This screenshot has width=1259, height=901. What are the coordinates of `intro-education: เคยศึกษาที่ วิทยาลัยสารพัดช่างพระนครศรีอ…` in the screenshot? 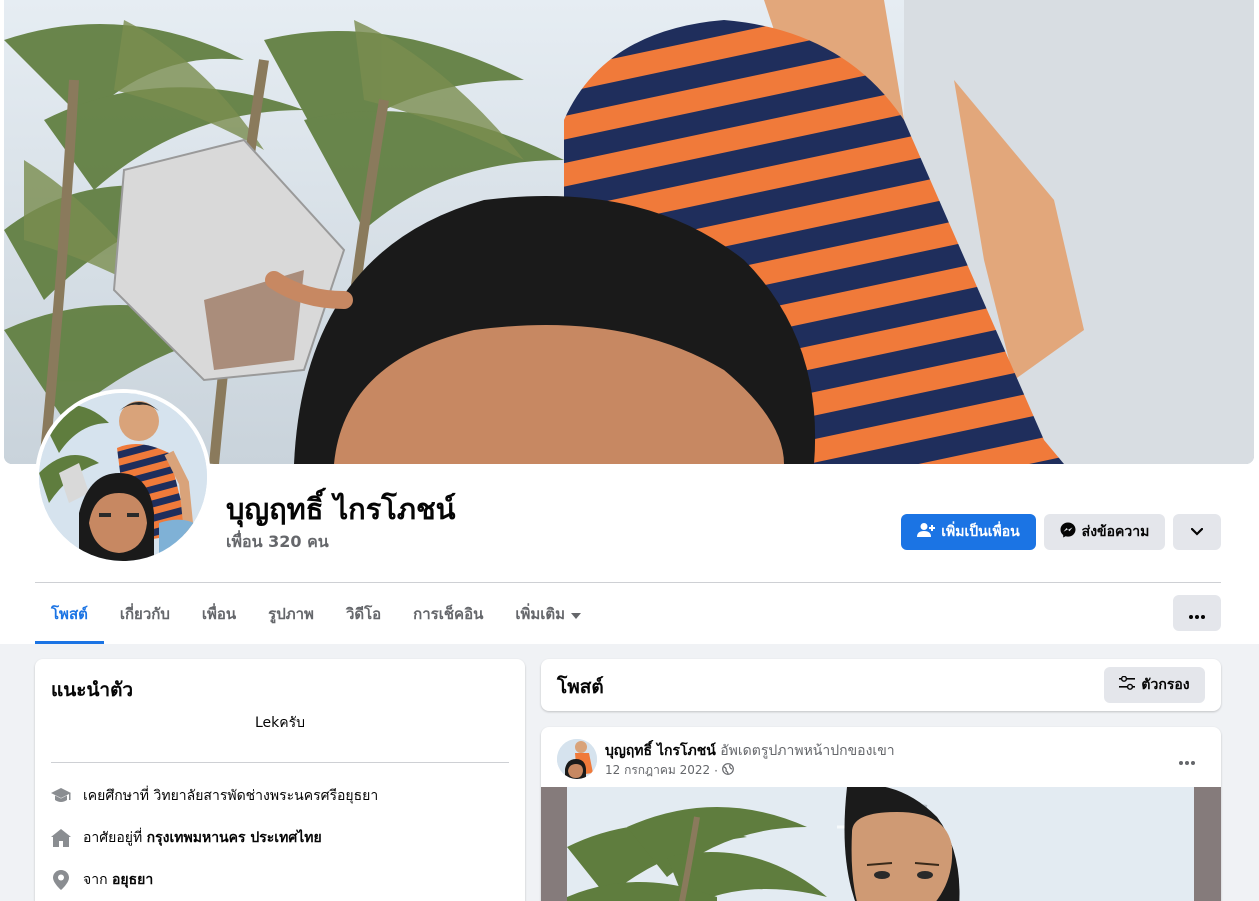 It's located at (214, 796).